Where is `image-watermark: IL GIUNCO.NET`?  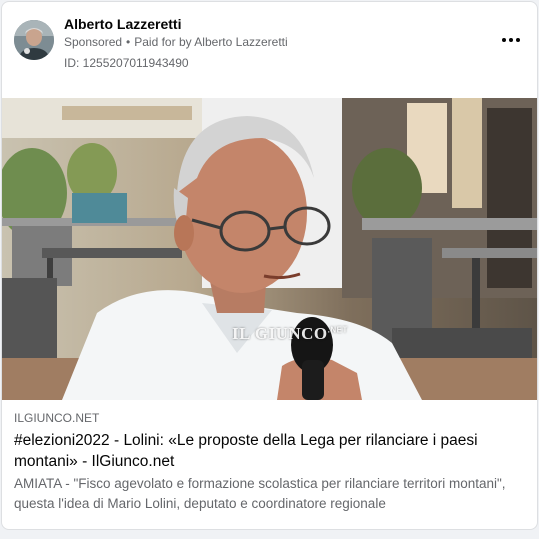
image-watermark: IL GIUNCO.NET is located at coordinates (290, 333).